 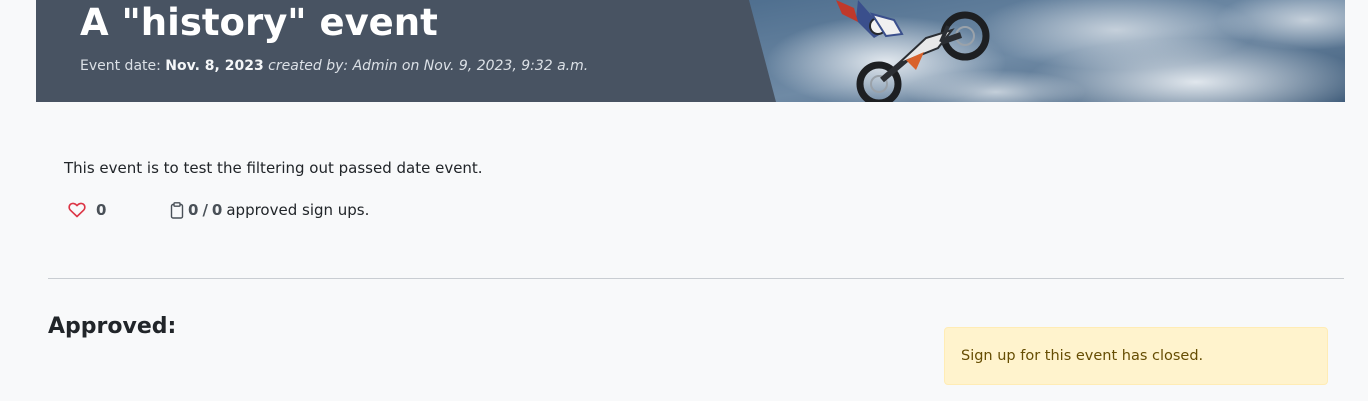 What do you see at coordinates (217, 210) in the screenshot?
I see `total-signup-count: 0` at bounding box center [217, 210].